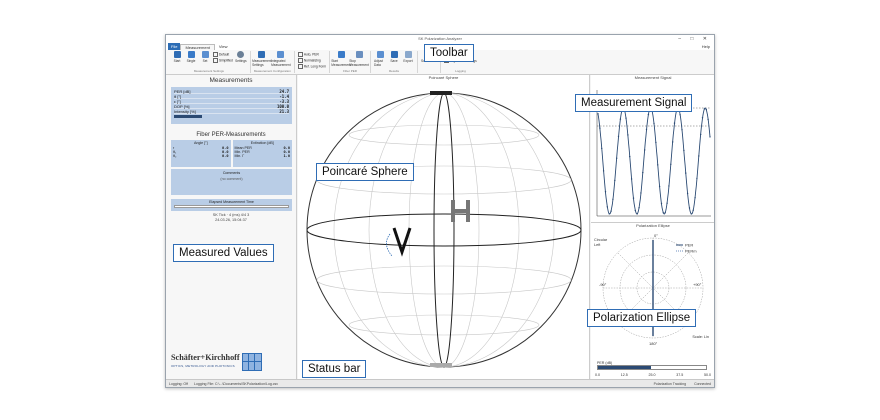  I want to click on callout-poincare-sphere: Poincaré Sphere, so click(365, 172).